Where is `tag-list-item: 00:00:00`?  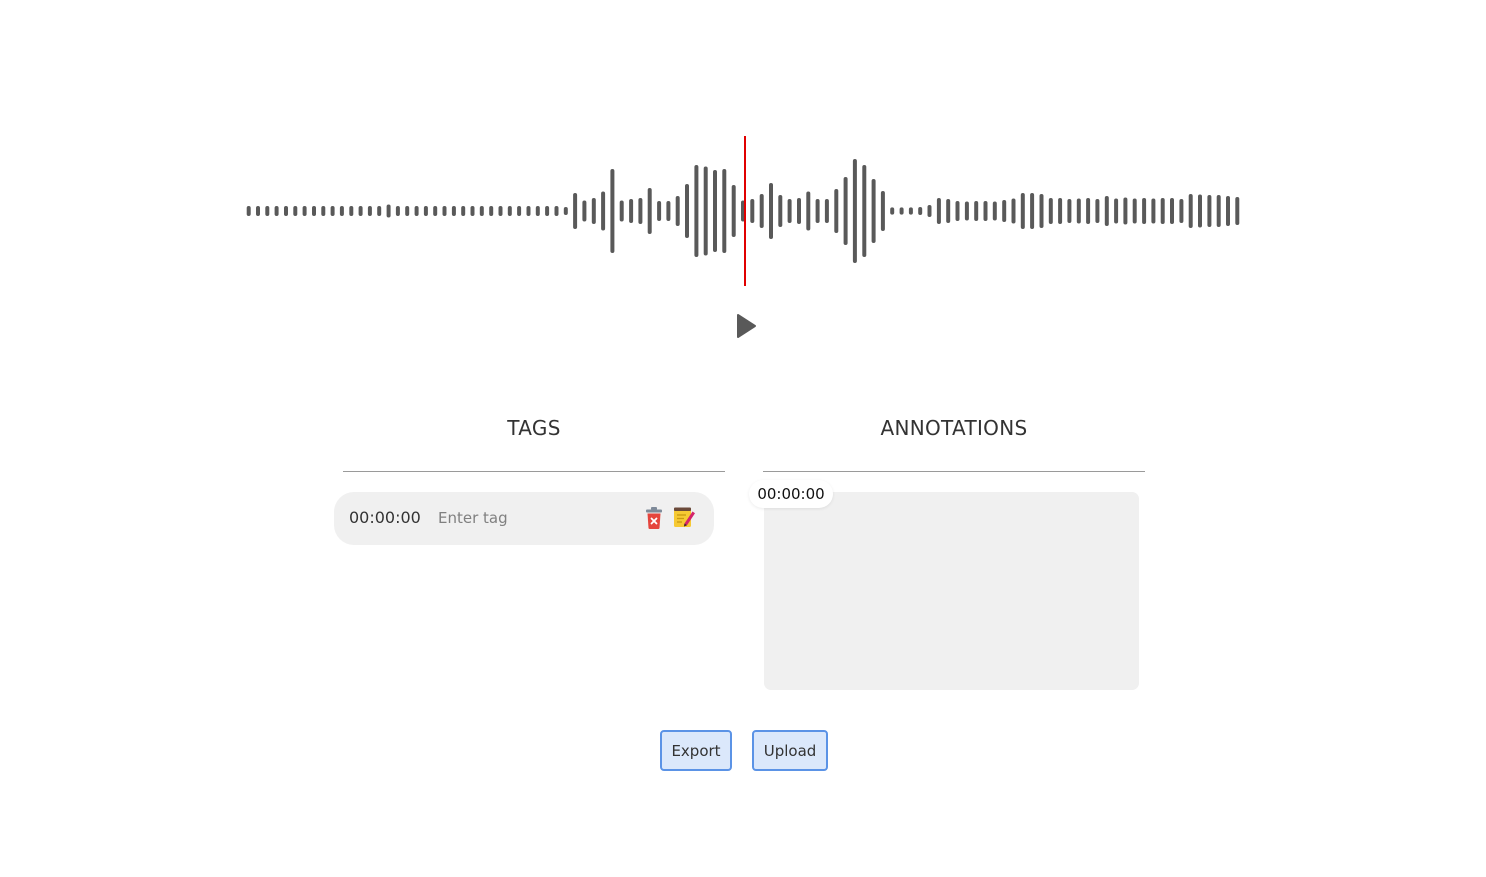 tag-list-item: 00:00:00 is located at coordinates (524, 518).